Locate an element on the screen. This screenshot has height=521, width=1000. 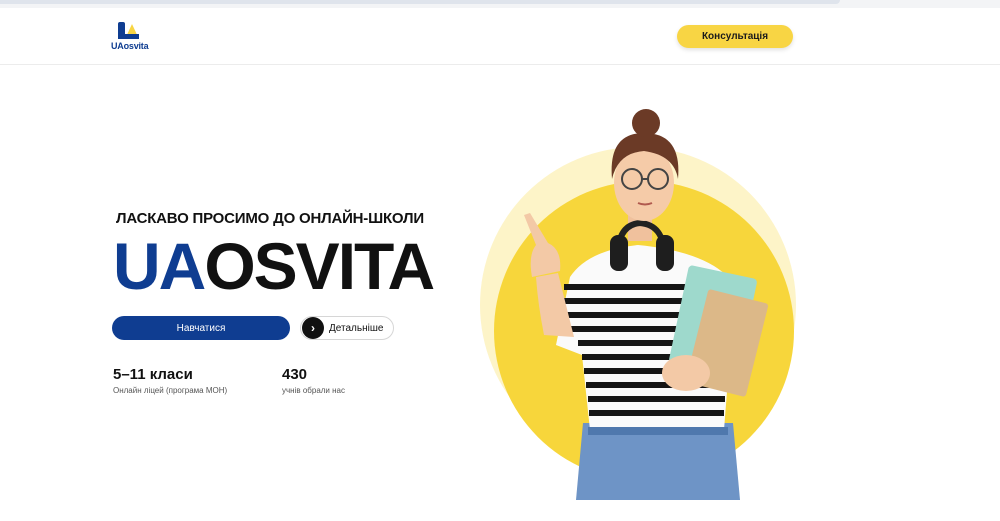
headphone-left is located at coordinates (619, 253).